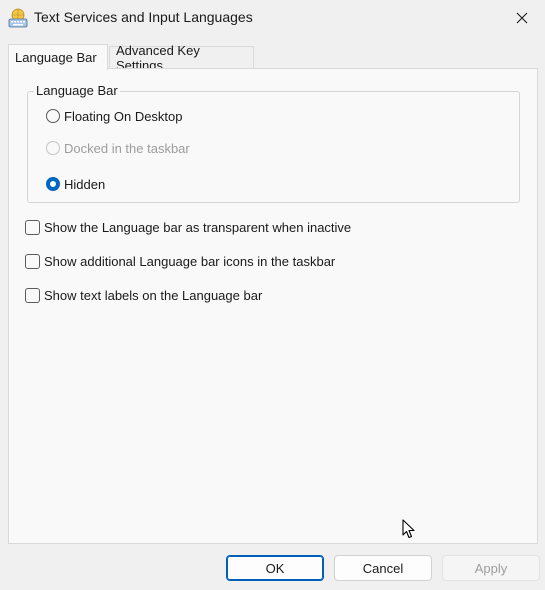  What do you see at coordinates (18, 18) in the screenshot?
I see `keyboard-globe-icon` at bounding box center [18, 18].